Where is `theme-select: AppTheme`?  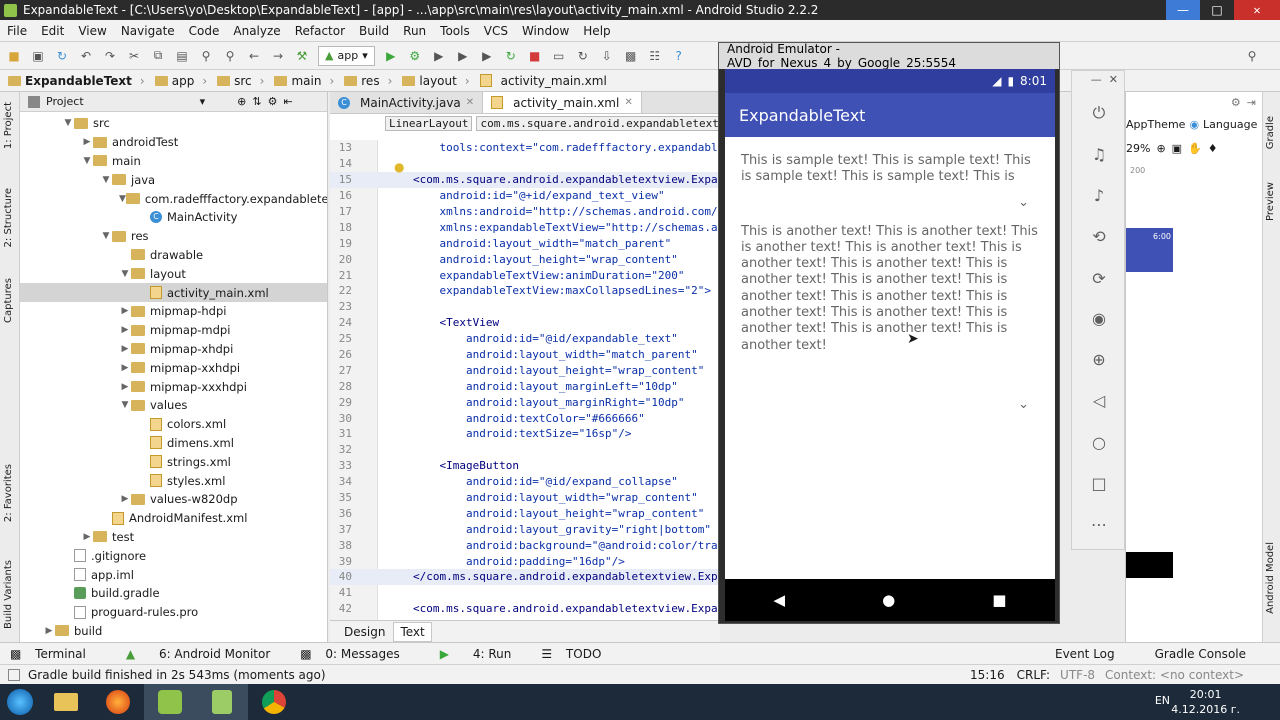
theme-select: AppTheme is located at coordinates (1155, 124).